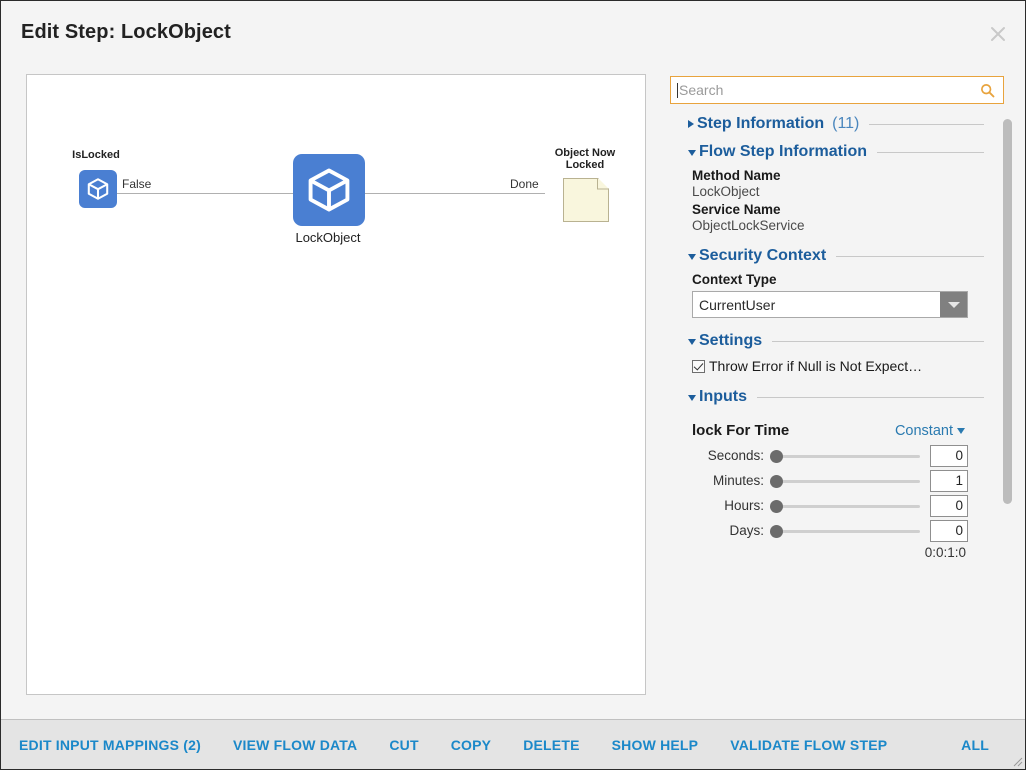 The image size is (1026, 770). I want to click on slider-hours, so click(845, 506).